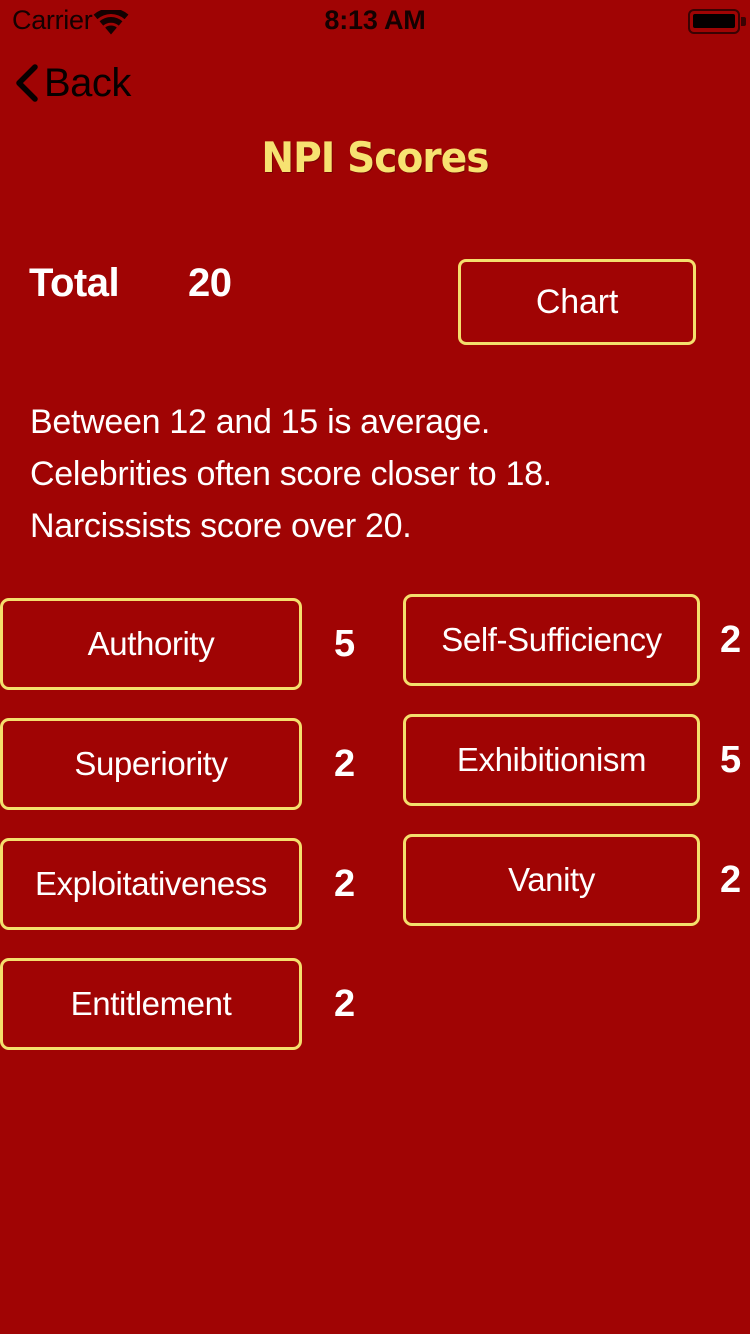  Describe the element at coordinates (221, 526) in the screenshot. I see `description-line-3: Narcissists score over 20.` at that location.